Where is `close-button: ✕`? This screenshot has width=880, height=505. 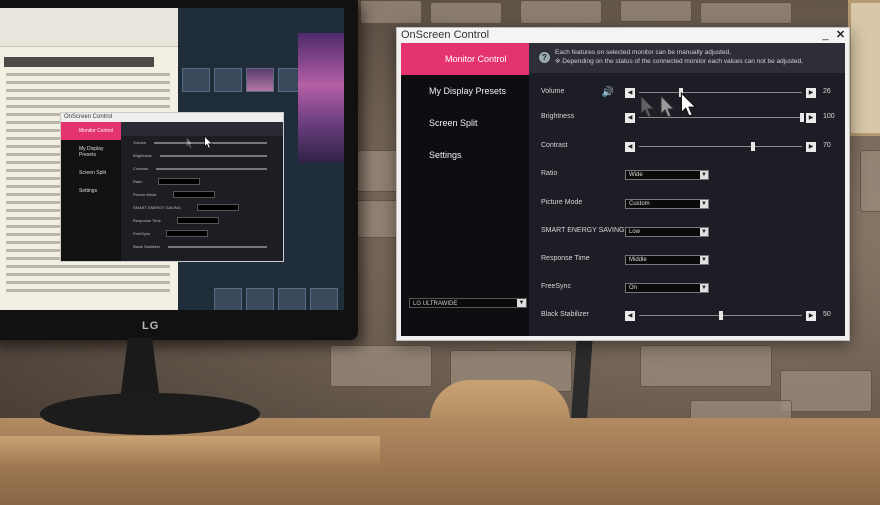
close-button: ✕ is located at coordinates (840, 35).